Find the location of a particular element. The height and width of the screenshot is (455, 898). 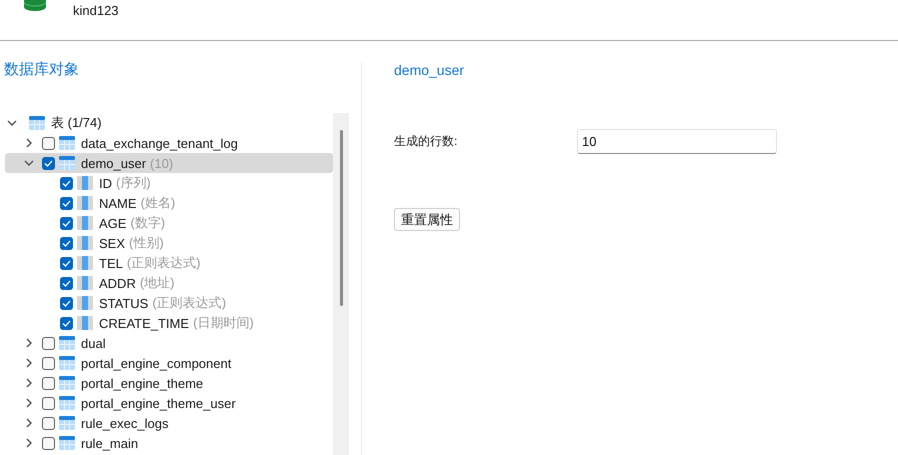

tree-row: portal_engine_component is located at coordinates (169, 363).